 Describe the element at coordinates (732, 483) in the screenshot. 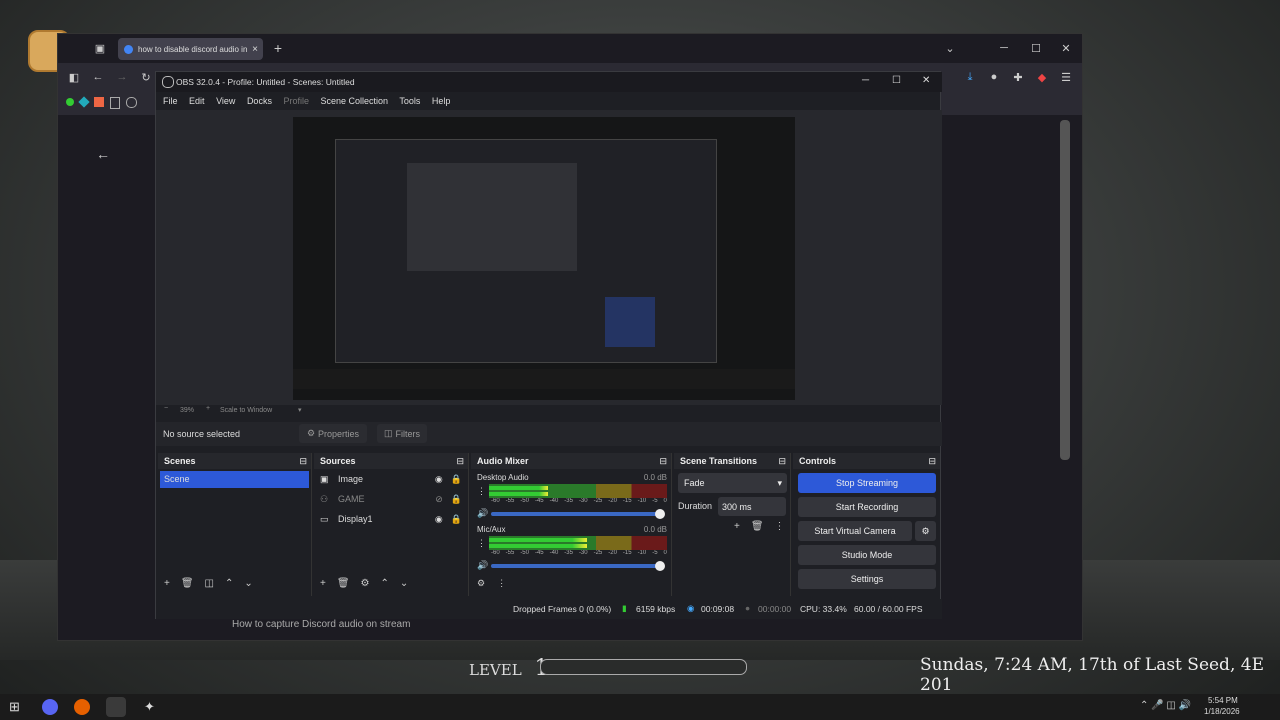

I see `transition-select: Fade ▾` at that location.